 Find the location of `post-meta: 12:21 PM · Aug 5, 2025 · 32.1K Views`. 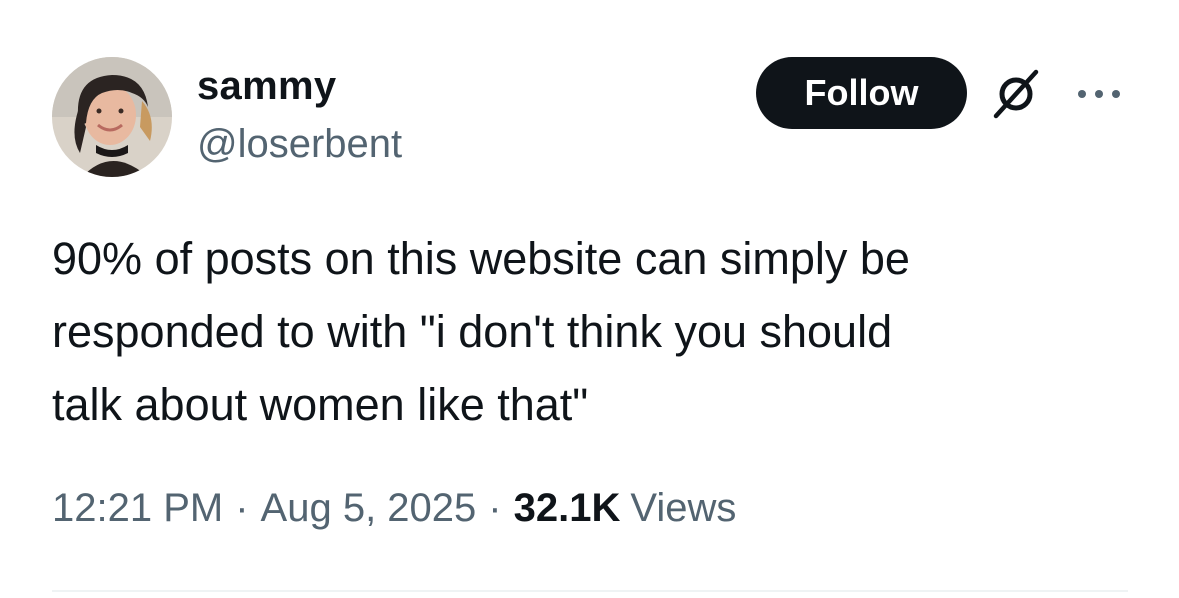

post-meta: 12:21 PM · Aug 5, 2025 · 32.1K Views is located at coordinates (394, 508).